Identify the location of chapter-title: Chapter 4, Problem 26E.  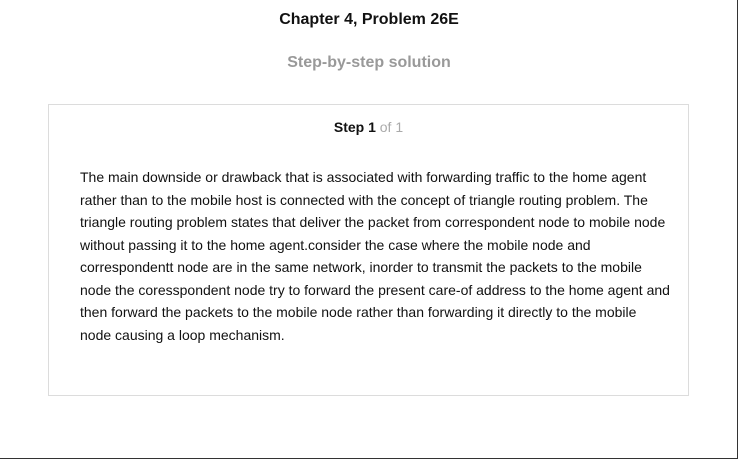
(369, 19).